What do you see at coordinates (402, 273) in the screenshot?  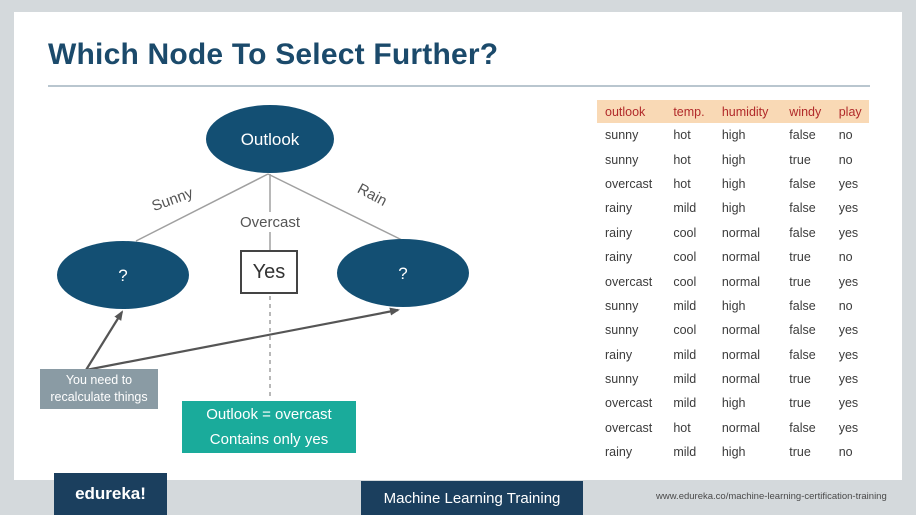 I see `right-node-label: ?` at bounding box center [402, 273].